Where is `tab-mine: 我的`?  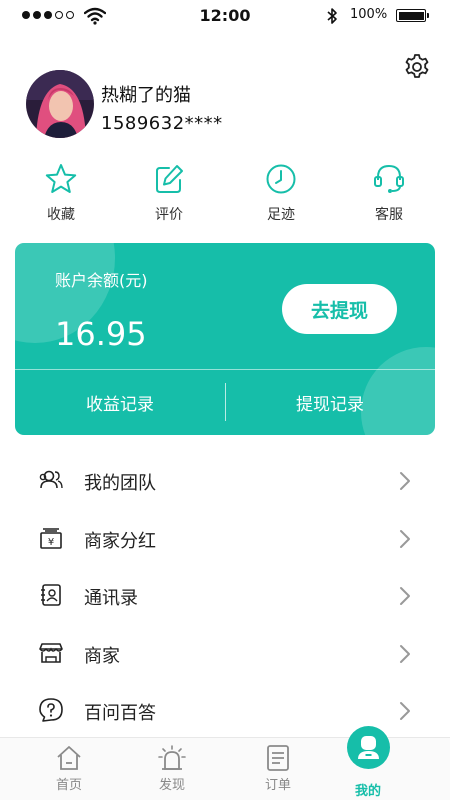
tab-mine: 我的 is located at coordinates (368, 763).